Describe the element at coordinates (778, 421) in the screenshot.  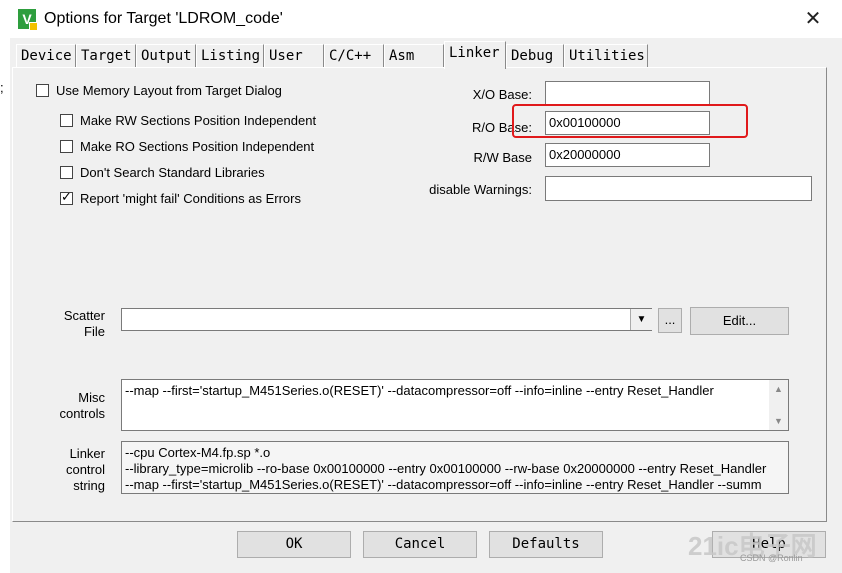
I see `scroll-down-icon: ▼` at that location.